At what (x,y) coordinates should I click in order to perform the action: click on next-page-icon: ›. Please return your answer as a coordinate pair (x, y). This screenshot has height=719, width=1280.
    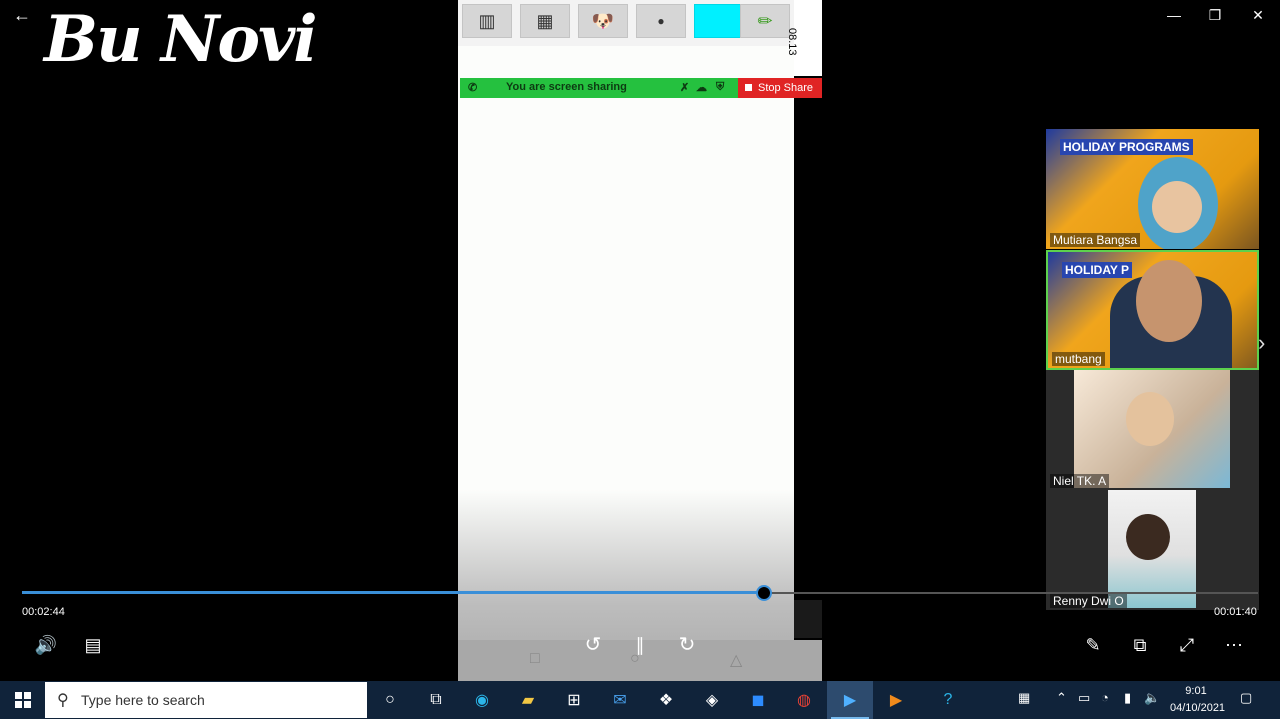
    Looking at the image, I should click on (1261, 343).